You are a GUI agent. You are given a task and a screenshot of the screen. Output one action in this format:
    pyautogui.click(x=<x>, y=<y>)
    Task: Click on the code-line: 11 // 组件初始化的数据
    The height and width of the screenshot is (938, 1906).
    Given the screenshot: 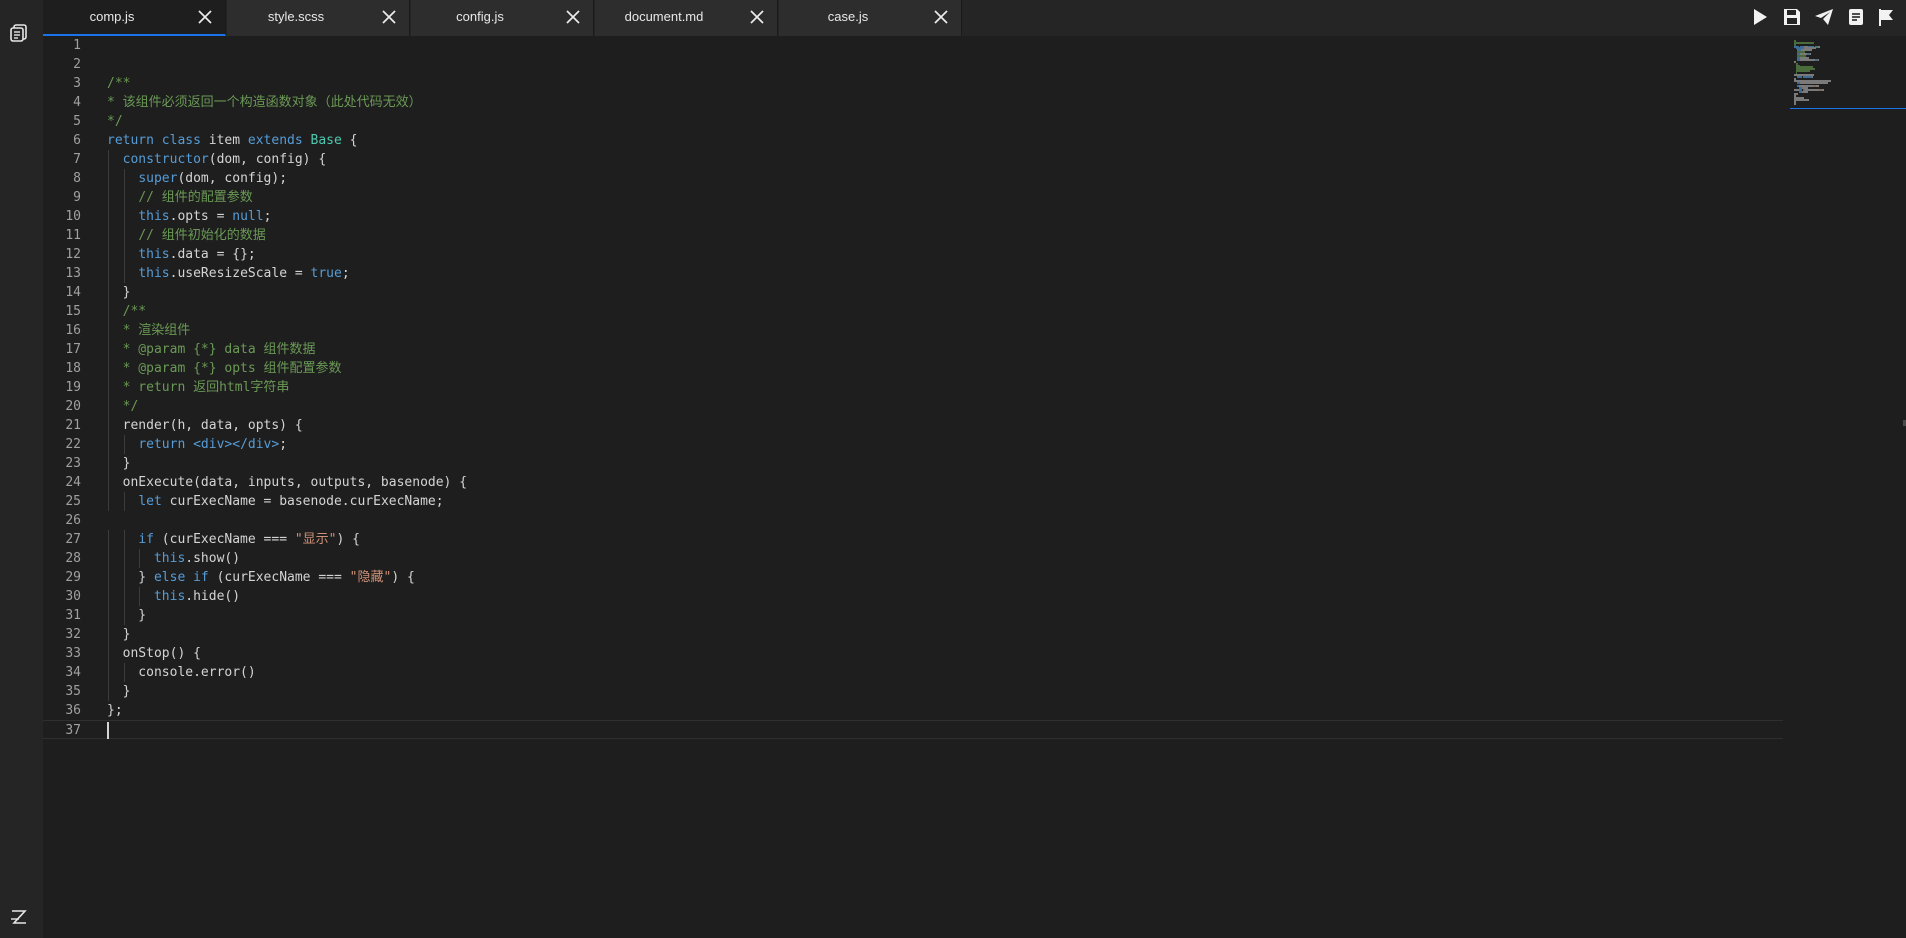 What is the action you would take?
    pyautogui.click(x=913, y=235)
    